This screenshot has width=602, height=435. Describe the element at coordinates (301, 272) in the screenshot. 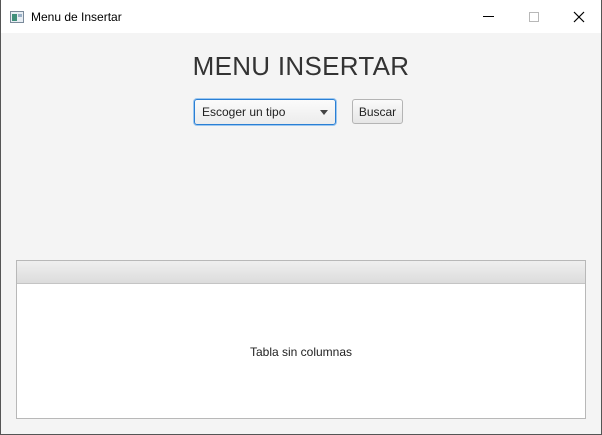

I see `table-header` at that location.